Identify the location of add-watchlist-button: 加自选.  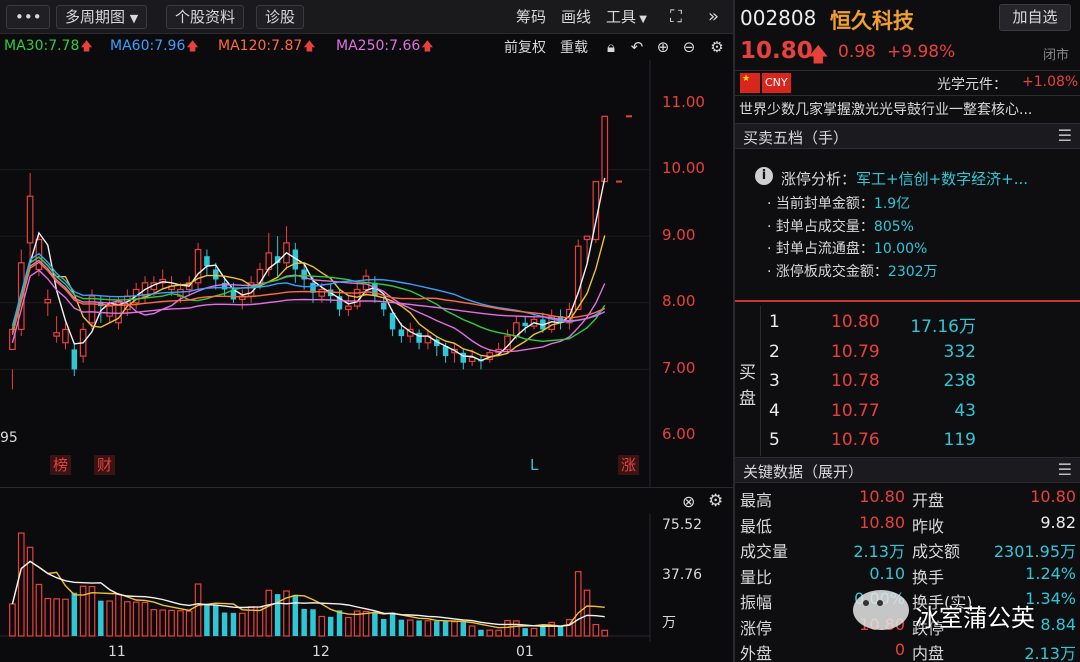
(1035, 17).